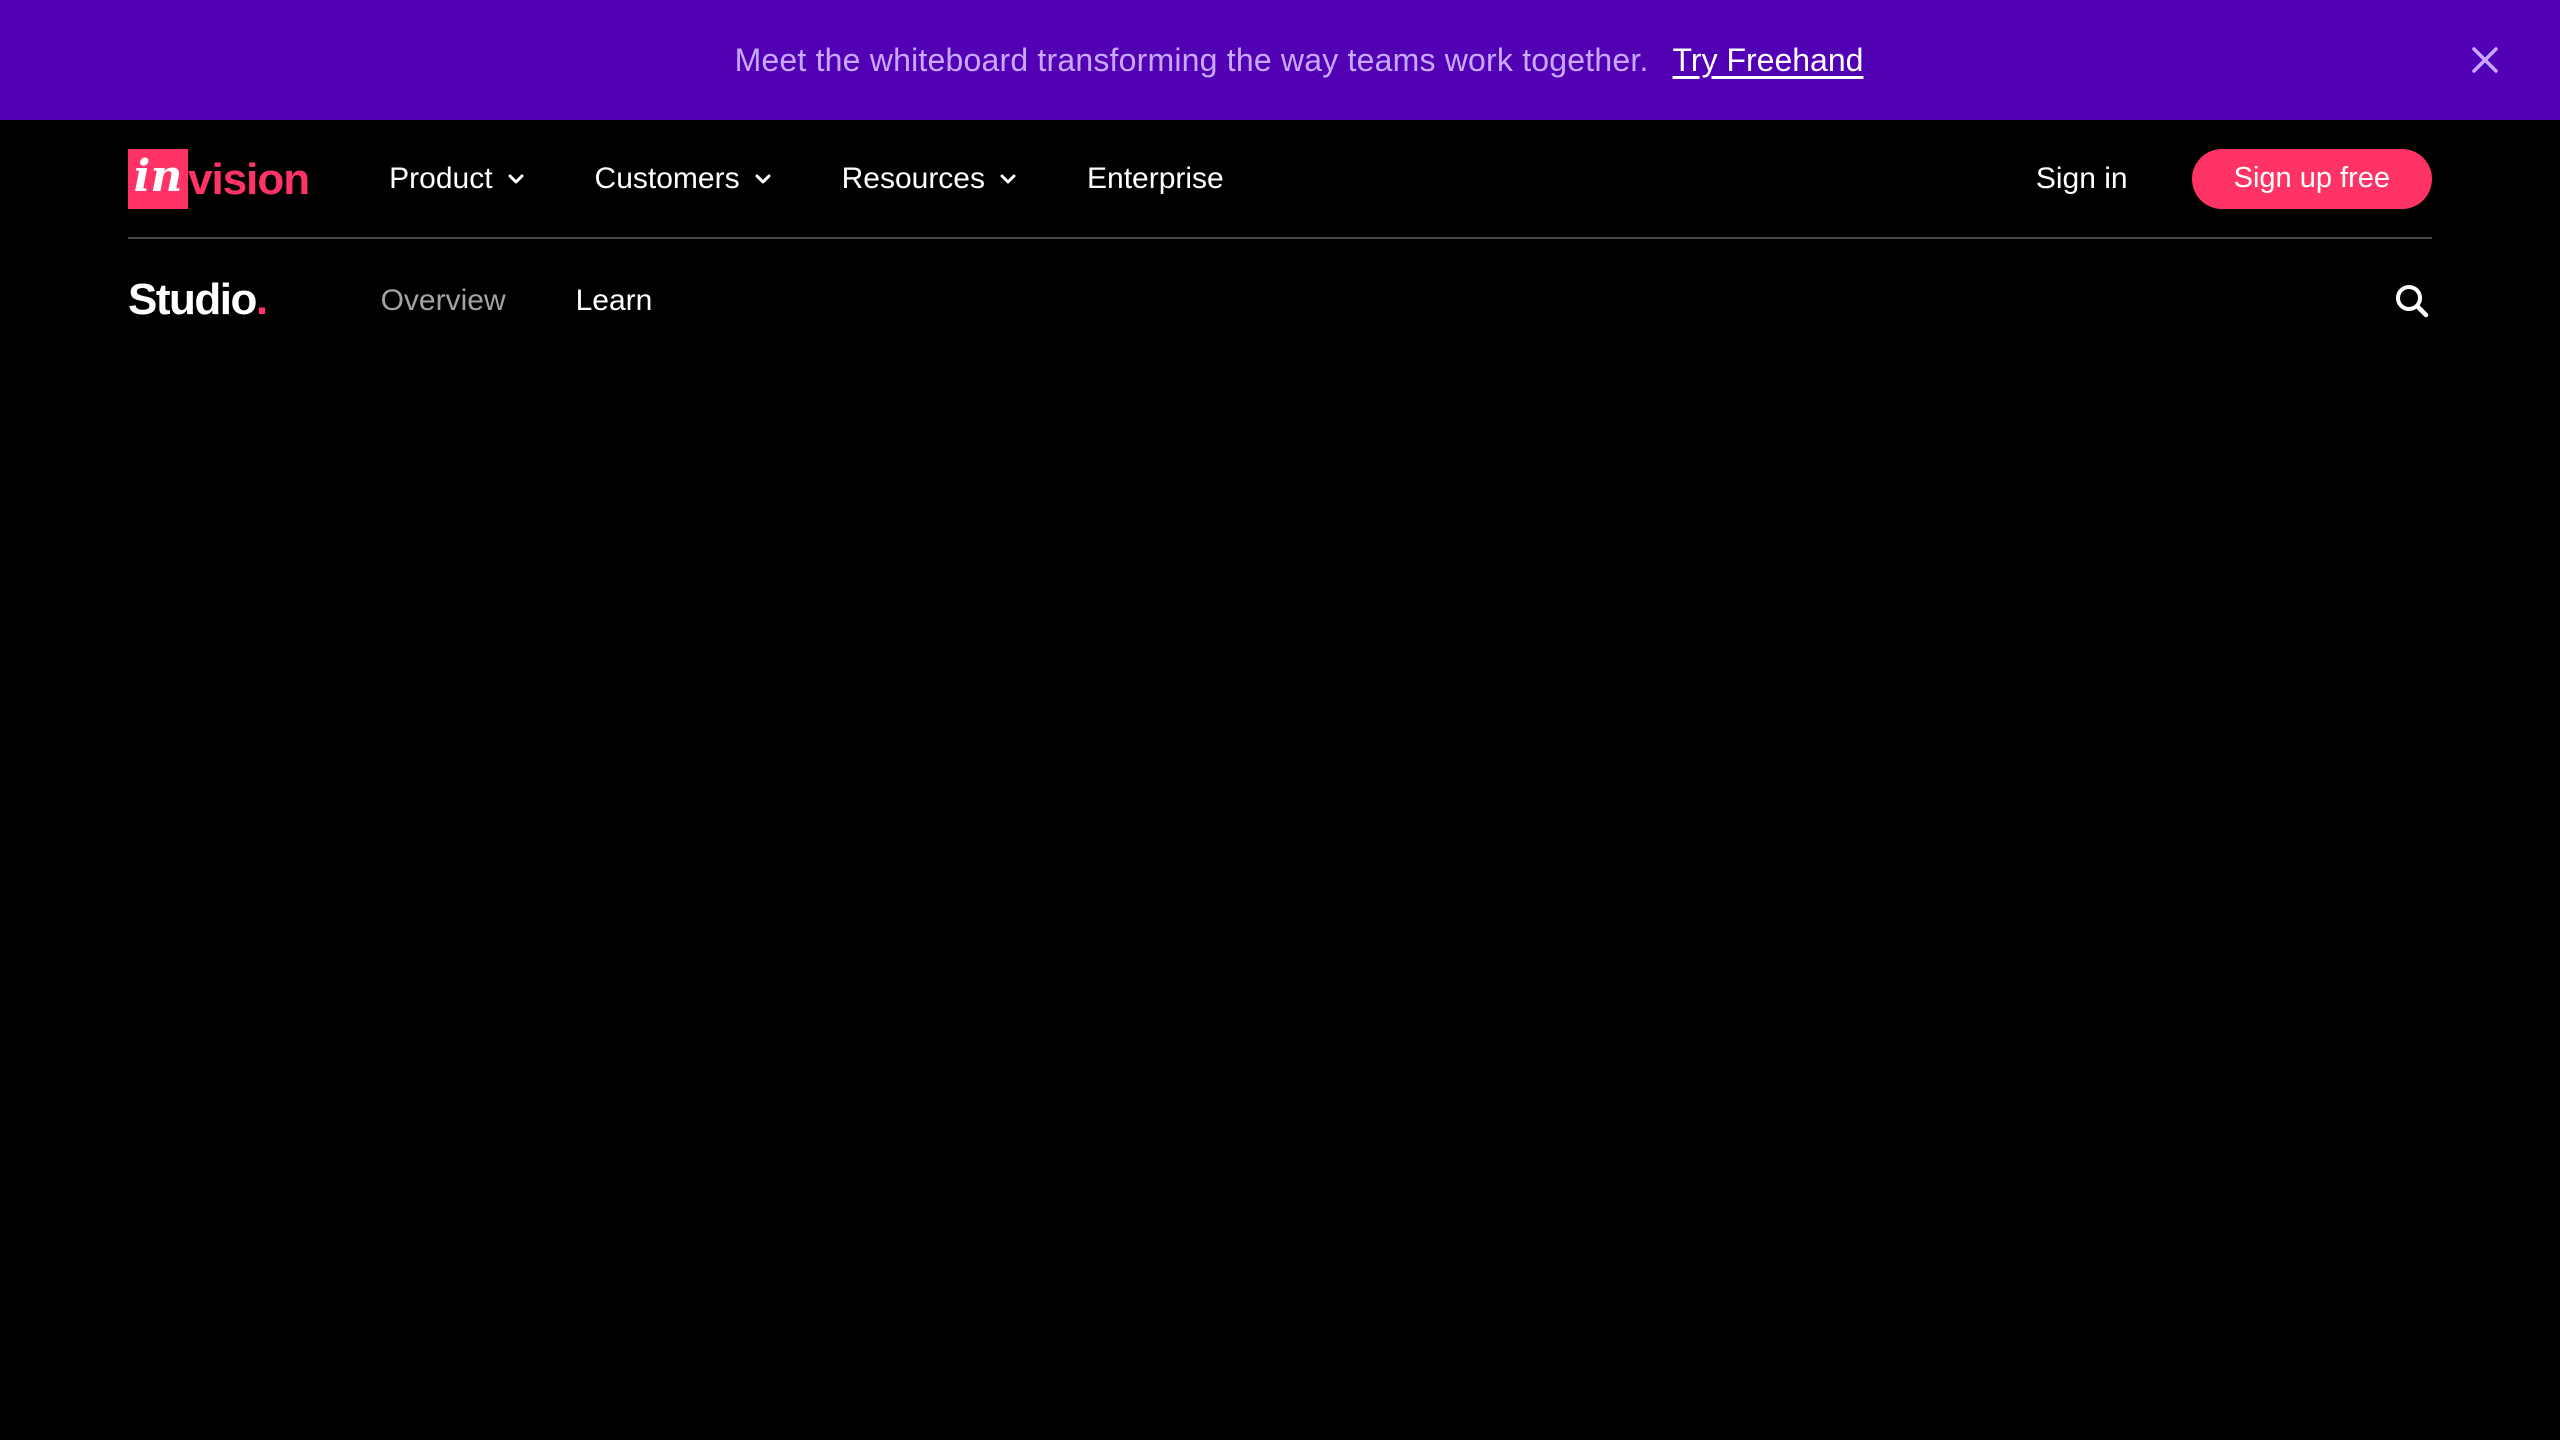  Describe the element at coordinates (806, 179) in the screenshot. I see `main-nav: Product Customers Resources Enterprise` at that location.